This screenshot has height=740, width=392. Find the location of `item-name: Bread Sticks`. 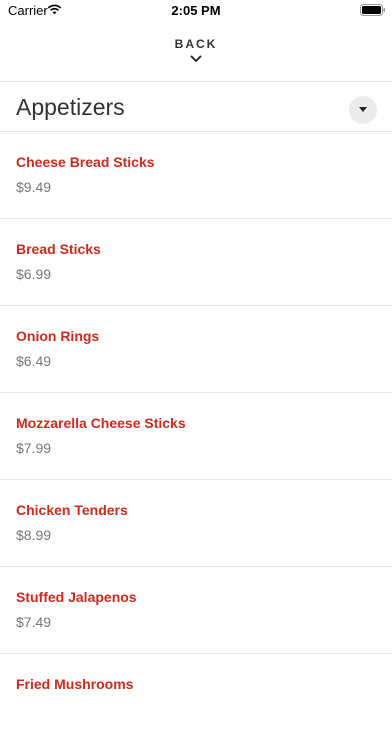

item-name: Bread Sticks is located at coordinates (58, 249).